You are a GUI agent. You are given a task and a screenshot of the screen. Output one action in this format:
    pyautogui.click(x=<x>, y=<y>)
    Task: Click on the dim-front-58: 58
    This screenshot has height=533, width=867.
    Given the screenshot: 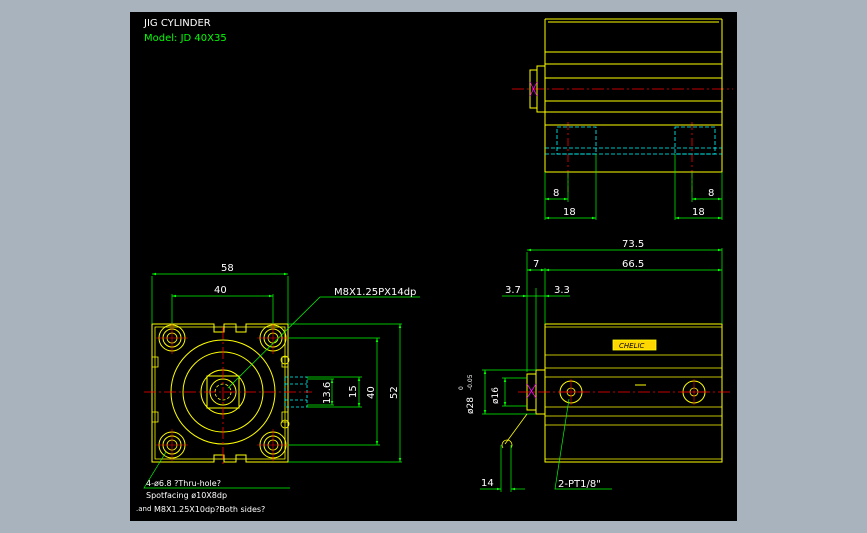 What is the action you would take?
    pyautogui.click(x=227, y=268)
    